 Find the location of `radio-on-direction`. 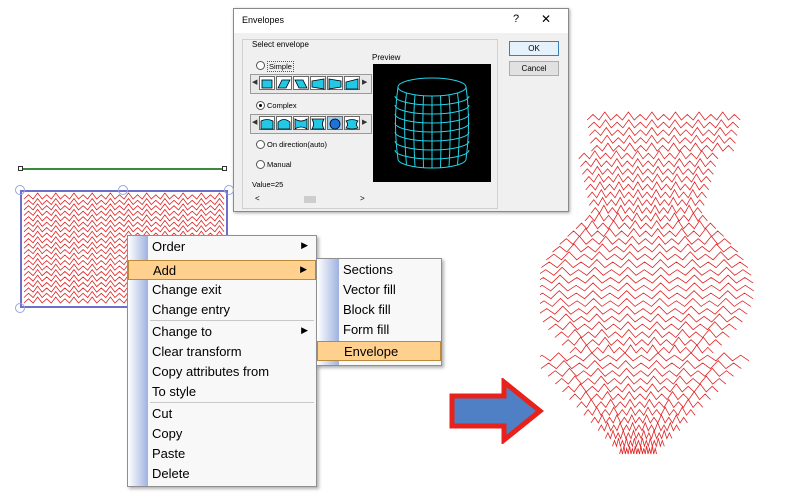

radio-on-direction is located at coordinates (260, 144).